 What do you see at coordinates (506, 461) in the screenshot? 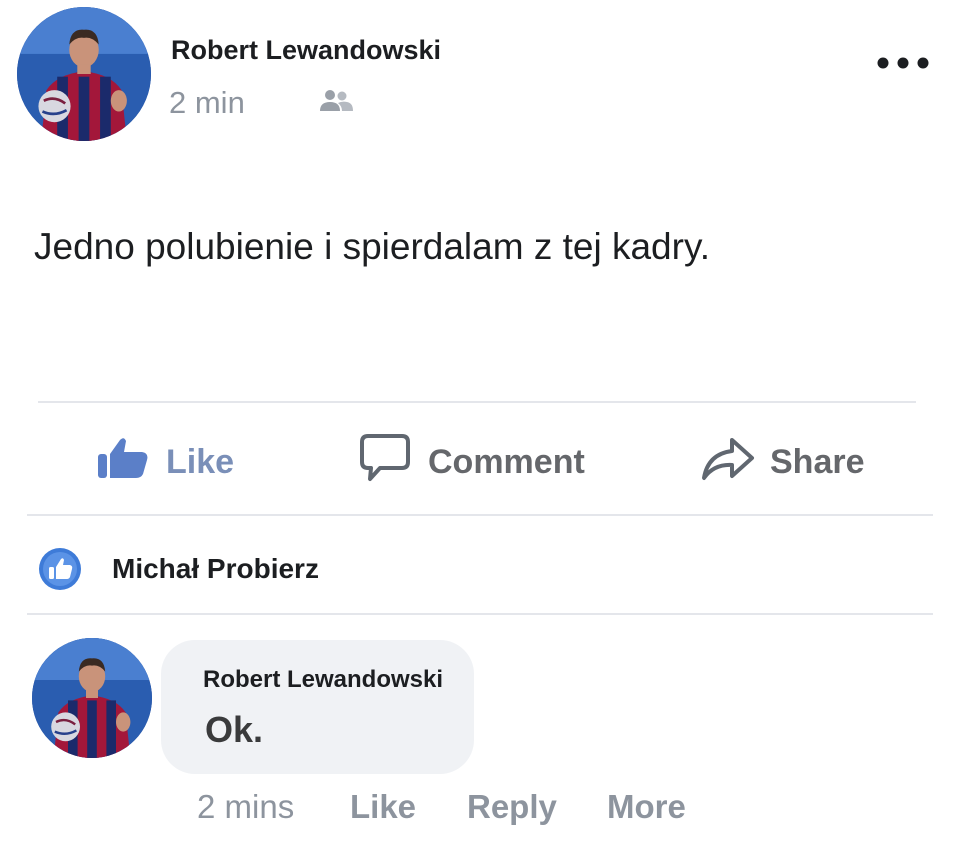
I see `comment-label: Comment` at bounding box center [506, 461].